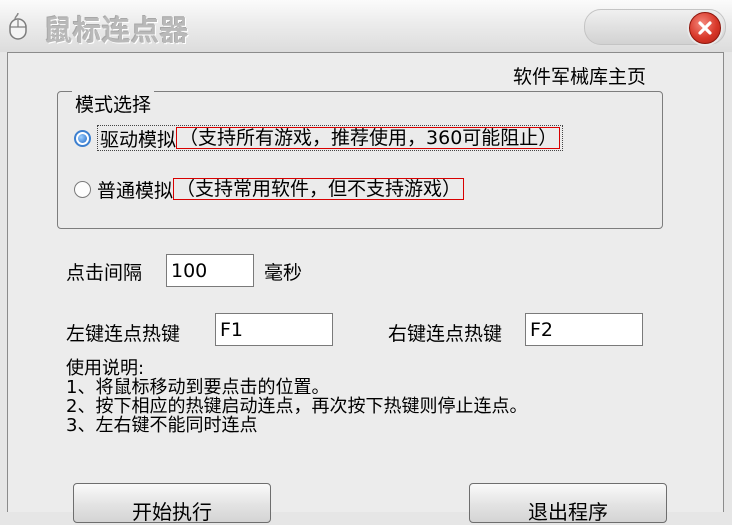  What do you see at coordinates (283, 273) in the screenshot?
I see `interval-unit: 毫秒` at bounding box center [283, 273].